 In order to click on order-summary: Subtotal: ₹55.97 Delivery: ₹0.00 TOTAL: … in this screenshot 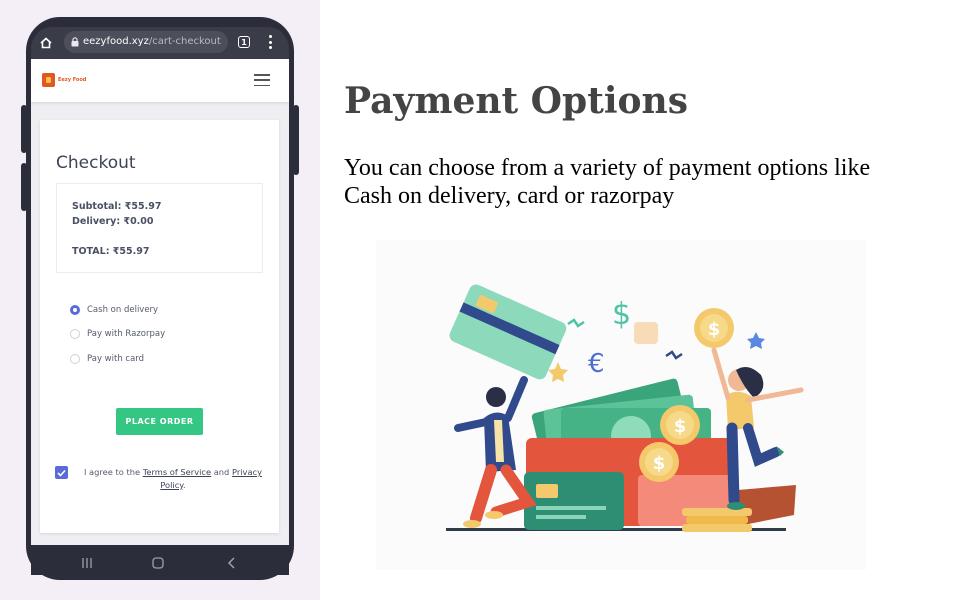, I will do `click(159, 228)`.